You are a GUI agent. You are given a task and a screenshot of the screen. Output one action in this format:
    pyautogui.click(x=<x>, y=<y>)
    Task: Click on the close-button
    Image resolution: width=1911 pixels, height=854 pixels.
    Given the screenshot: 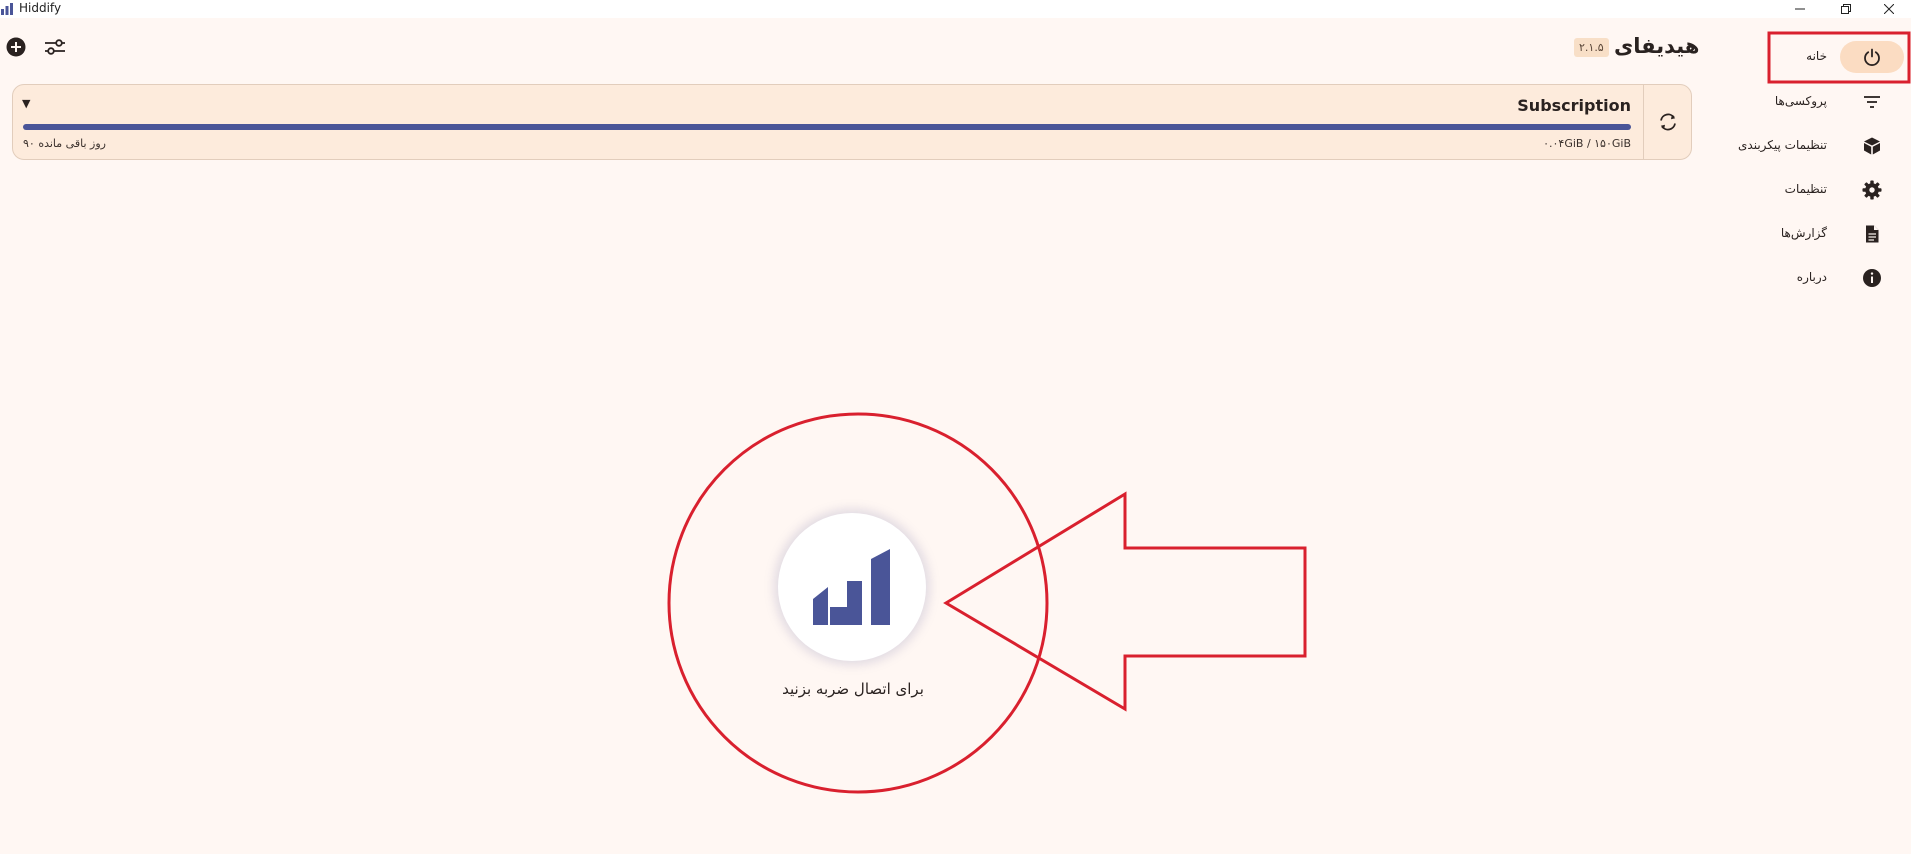 What is the action you would take?
    pyautogui.click(x=1888, y=9)
    